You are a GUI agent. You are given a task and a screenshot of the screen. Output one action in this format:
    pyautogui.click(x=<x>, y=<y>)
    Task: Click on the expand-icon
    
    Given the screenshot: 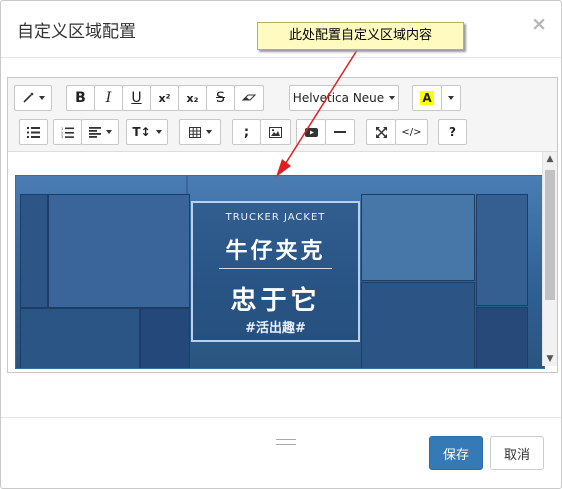 What is the action you would take?
    pyautogui.click(x=381, y=132)
    